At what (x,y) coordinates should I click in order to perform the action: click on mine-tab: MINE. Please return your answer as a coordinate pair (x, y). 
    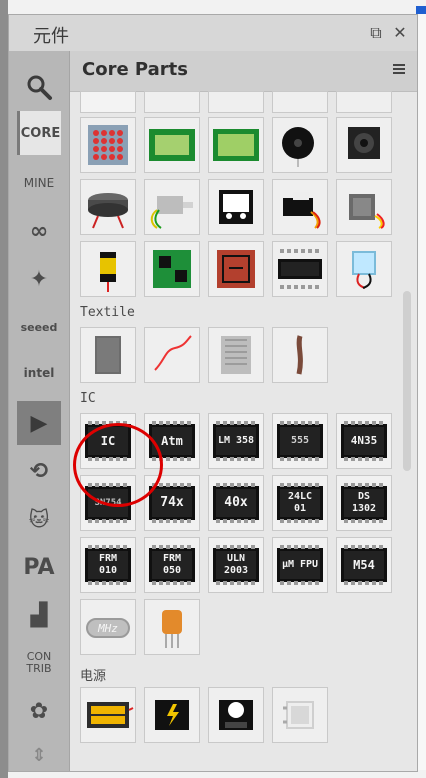
    Looking at the image, I should click on (39, 183).